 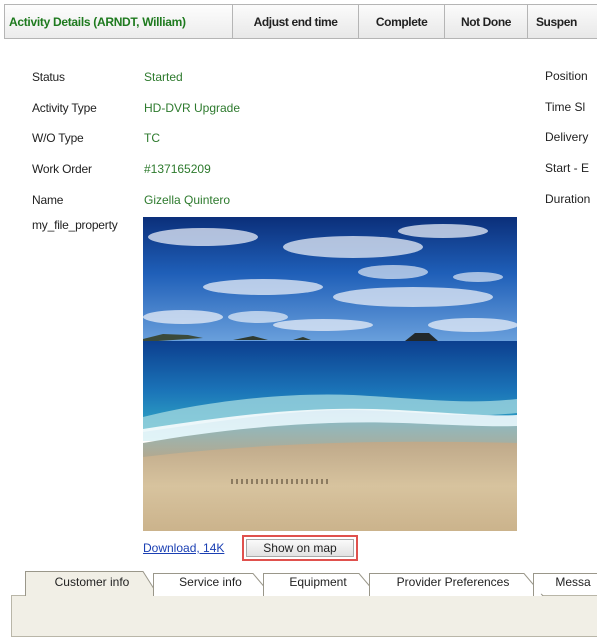 What do you see at coordinates (183, 548) in the screenshot?
I see `download-link: Download, 14K` at bounding box center [183, 548].